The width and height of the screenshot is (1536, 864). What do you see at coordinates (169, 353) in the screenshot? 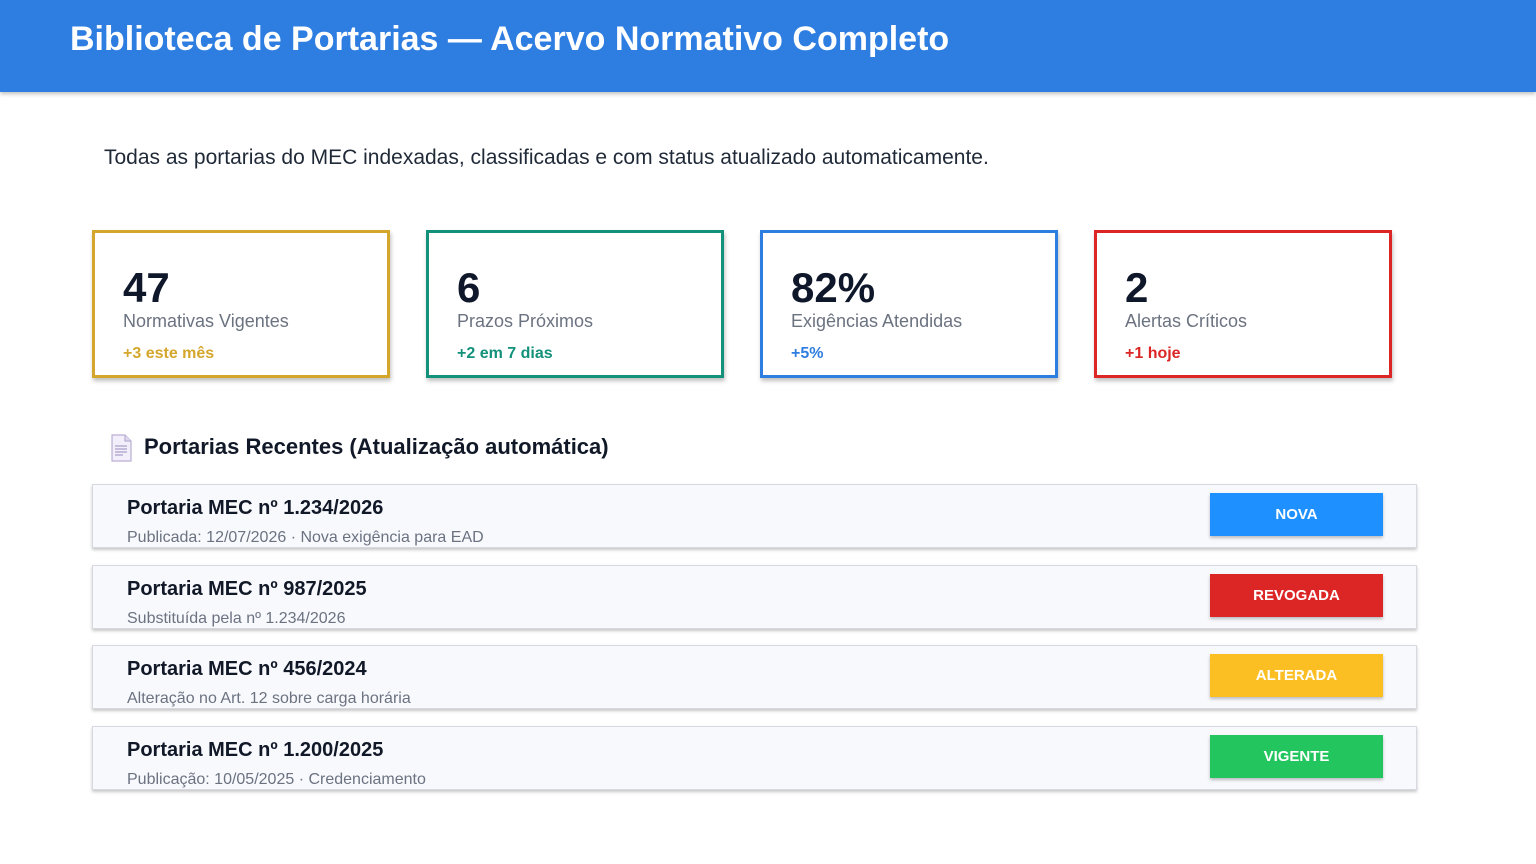
I see `stat-delta: +3 este mês` at bounding box center [169, 353].